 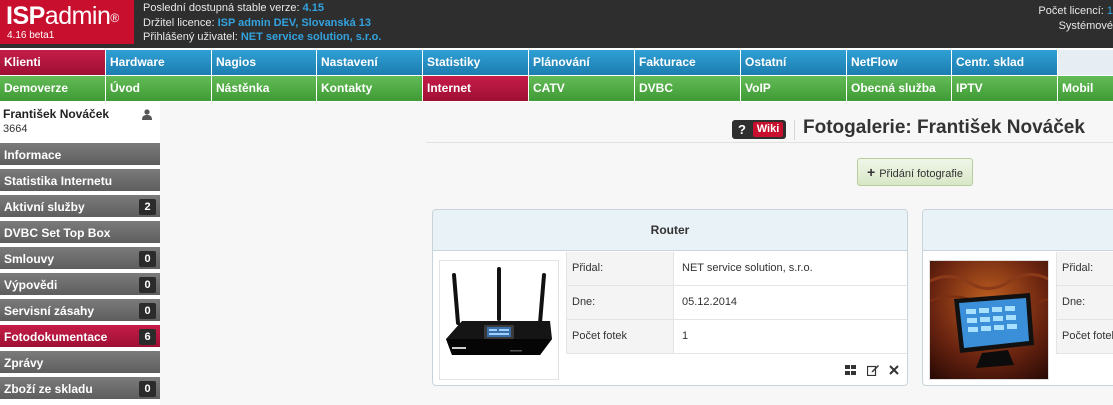 What do you see at coordinates (57, 233) in the screenshot?
I see `sidebar-item-label: DVBC Set Top Box` at bounding box center [57, 233].